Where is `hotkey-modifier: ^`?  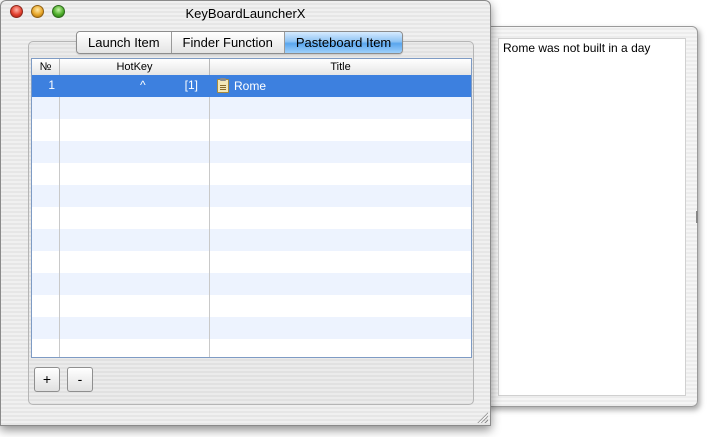
hotkey-modifier: ^ is located at coordinates (143, 85).